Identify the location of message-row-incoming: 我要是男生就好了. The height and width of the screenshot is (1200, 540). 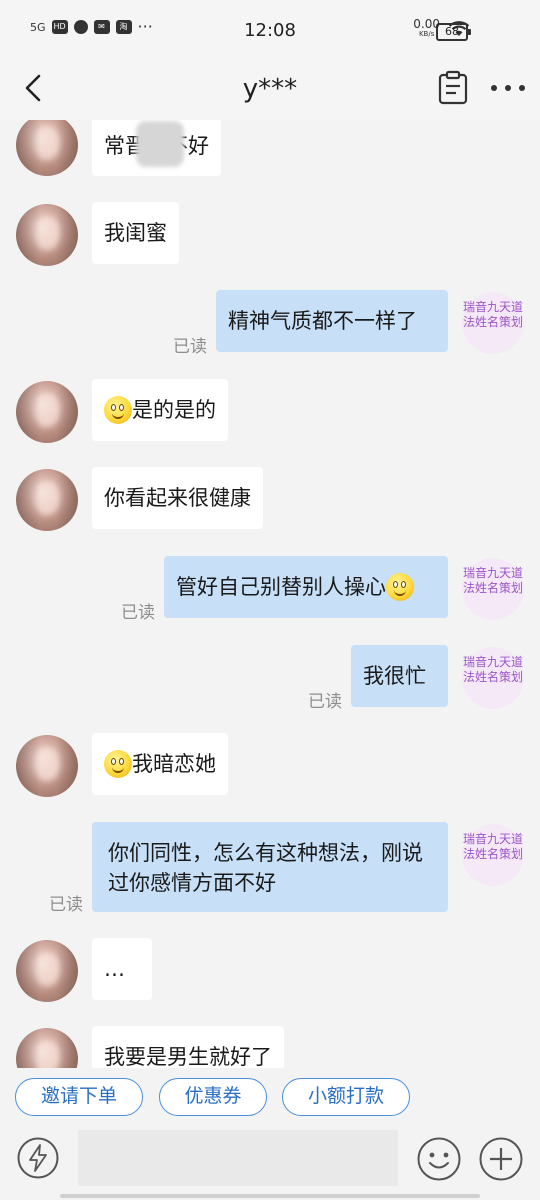
(270, 1047).